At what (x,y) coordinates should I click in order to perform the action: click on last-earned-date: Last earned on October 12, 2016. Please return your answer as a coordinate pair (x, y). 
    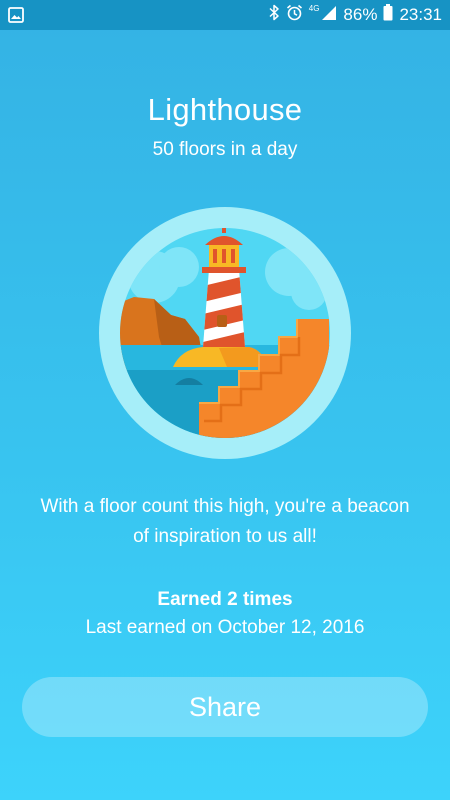
    Looking at the image, I should click on (225, 627).